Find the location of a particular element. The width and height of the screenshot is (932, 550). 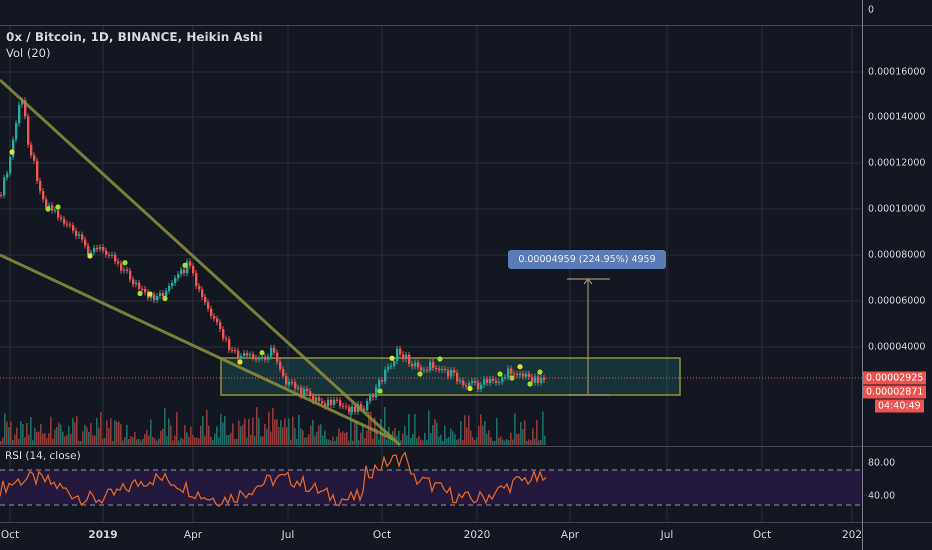

price-tag: 0.00002871 is located at coordinates (894, 392).